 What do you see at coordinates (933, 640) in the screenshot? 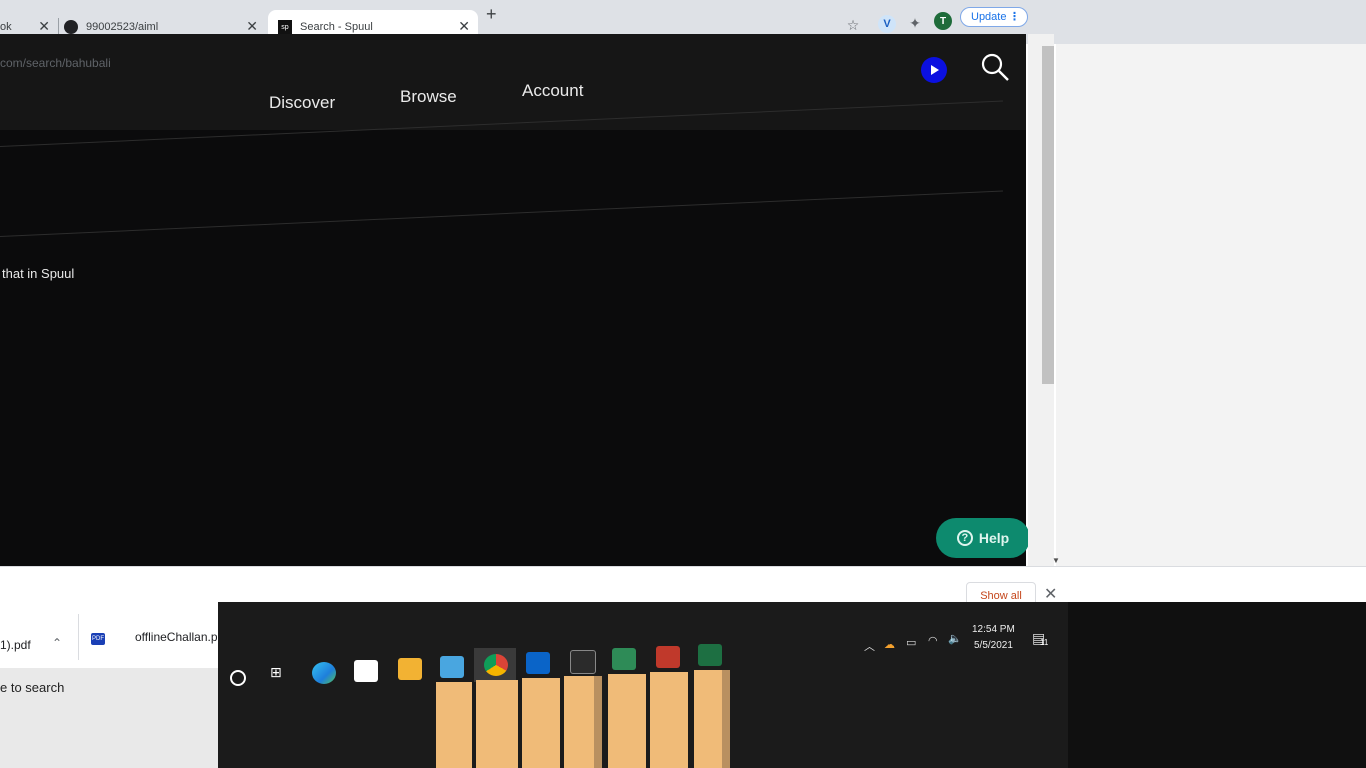
I see `wifi-icon: ◠` at bounding box center [933, 640].